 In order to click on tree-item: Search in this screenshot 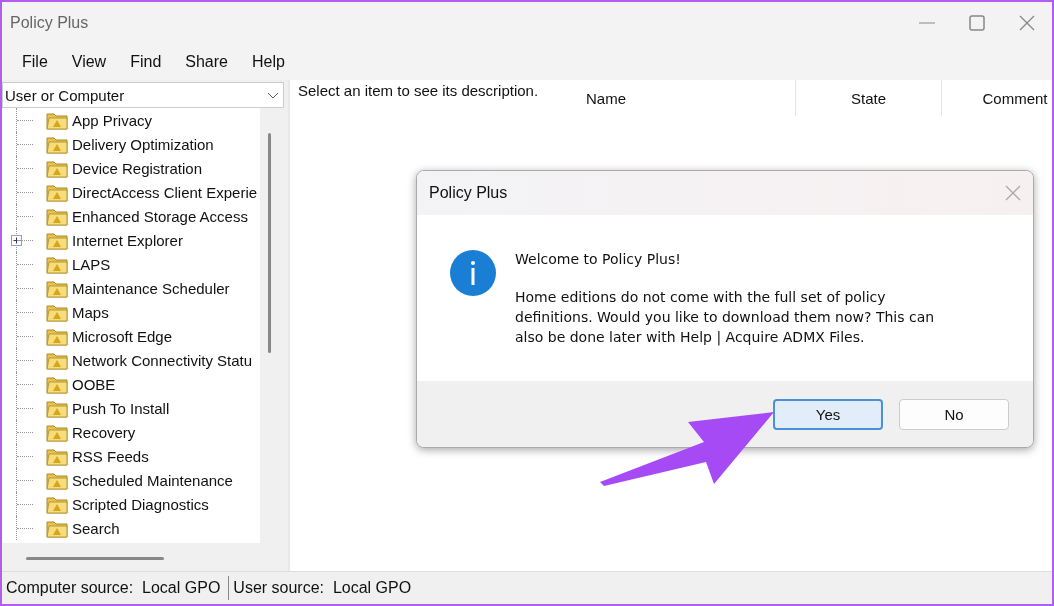, I will do `click(96, 528)`.